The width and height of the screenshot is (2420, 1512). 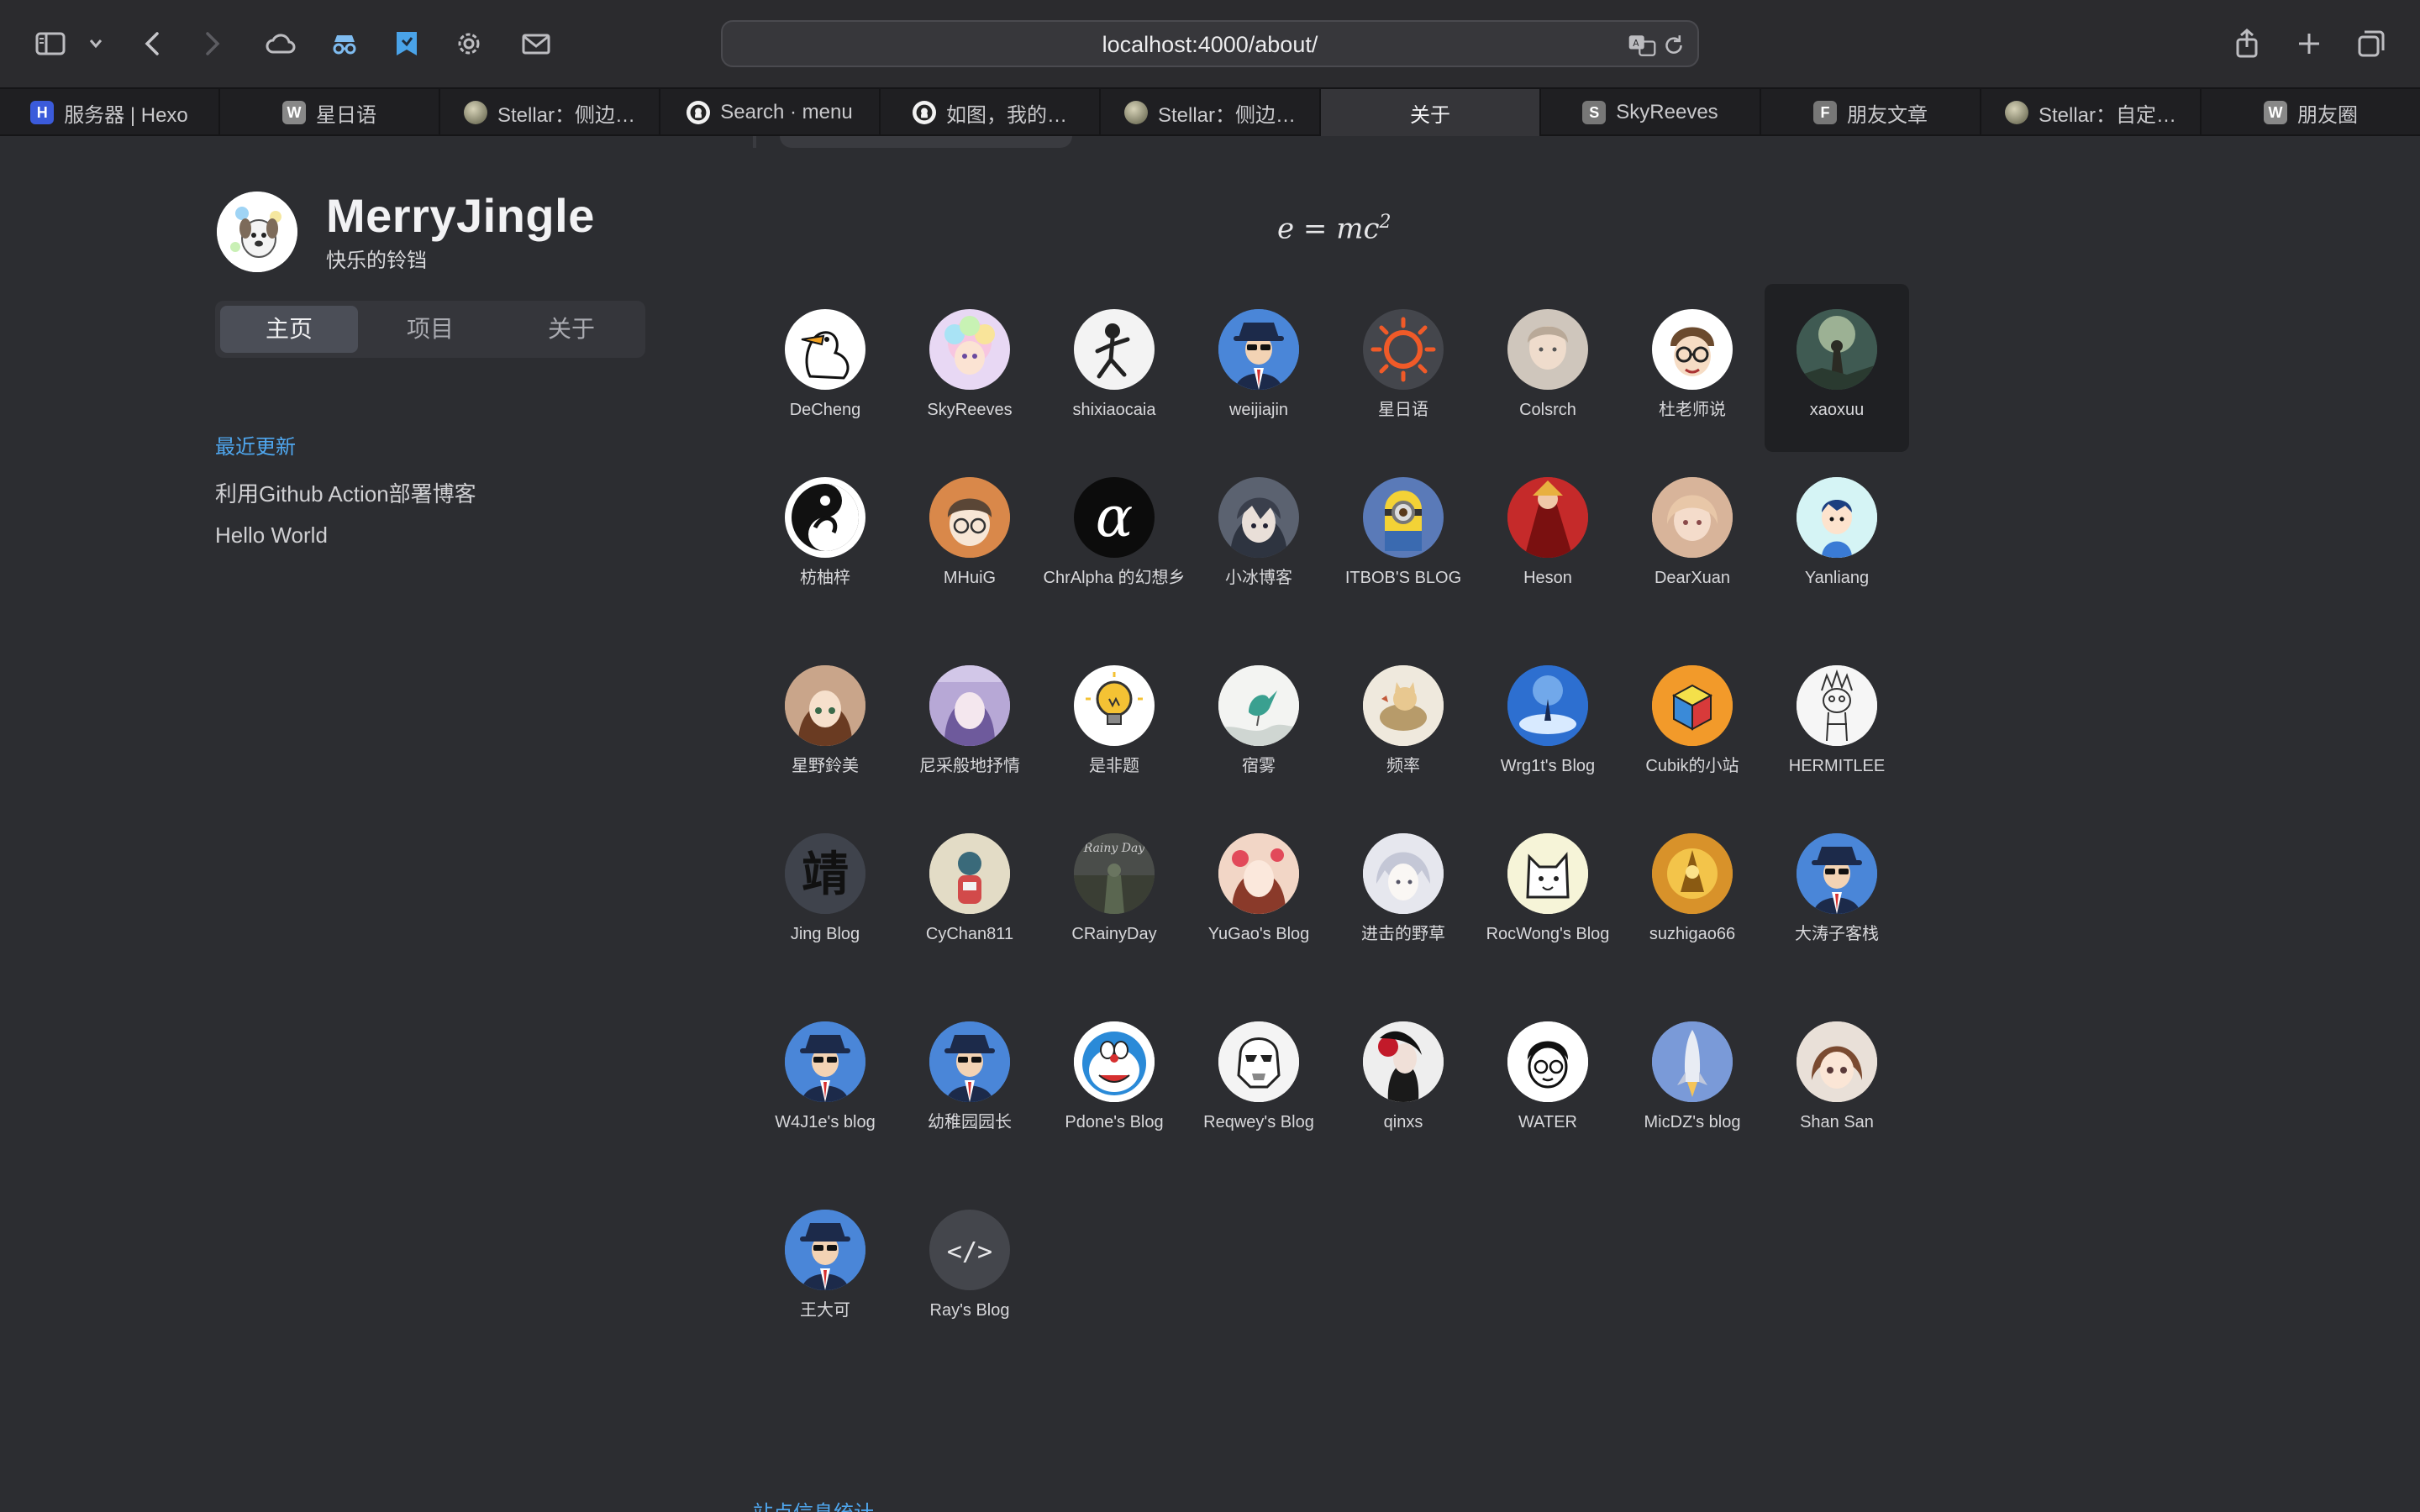 What do you see at coordinates (1114, 766) in the screenshot?
I see `friend-name: 是非题` at bounding box center [1114, 766].